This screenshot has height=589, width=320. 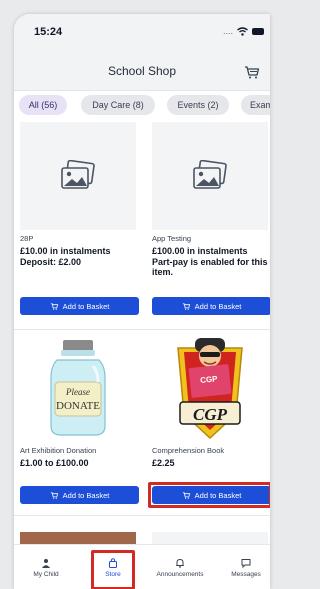 I want to click on tab-announcements: Announcements, so click(x=180, y=567).